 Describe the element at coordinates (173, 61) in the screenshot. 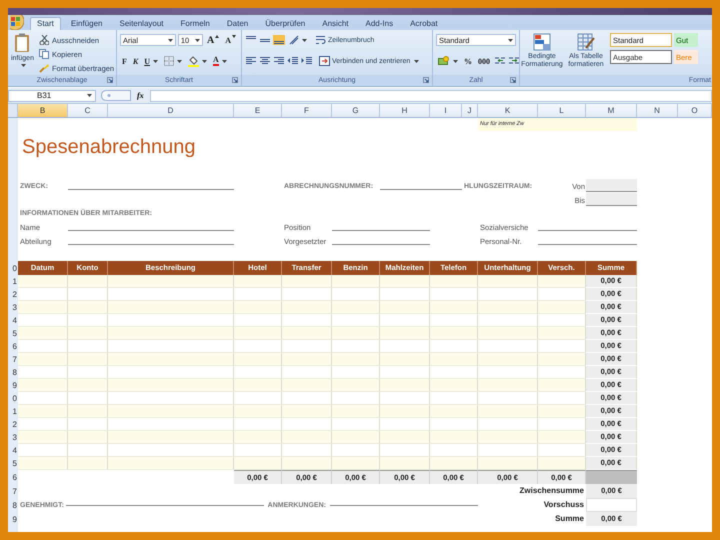

I see `borders-button` at that location.